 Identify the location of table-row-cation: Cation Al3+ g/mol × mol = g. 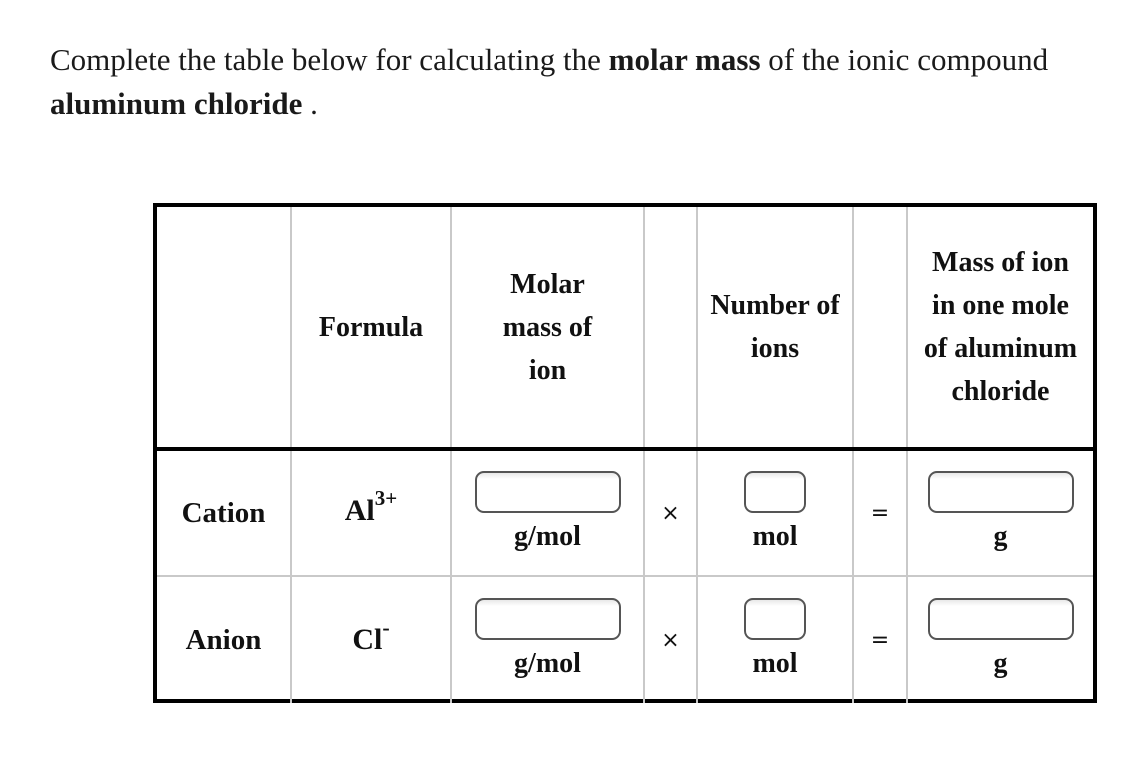
(625, 512).